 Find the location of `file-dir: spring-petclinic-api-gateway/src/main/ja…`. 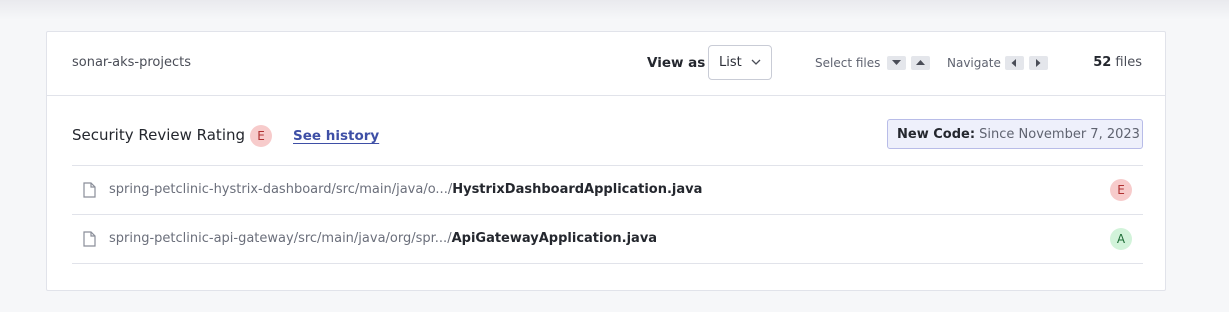

file-dir: spring-petclinic-api-gateway/src/main/ja… is located at coordinates (280, 238).